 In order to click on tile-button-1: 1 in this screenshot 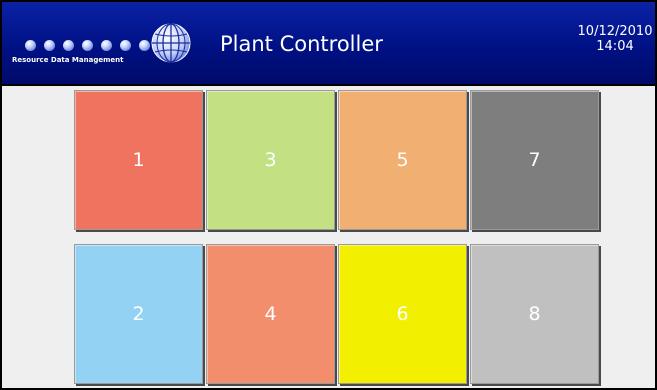, I will do `click(138, 160)`.